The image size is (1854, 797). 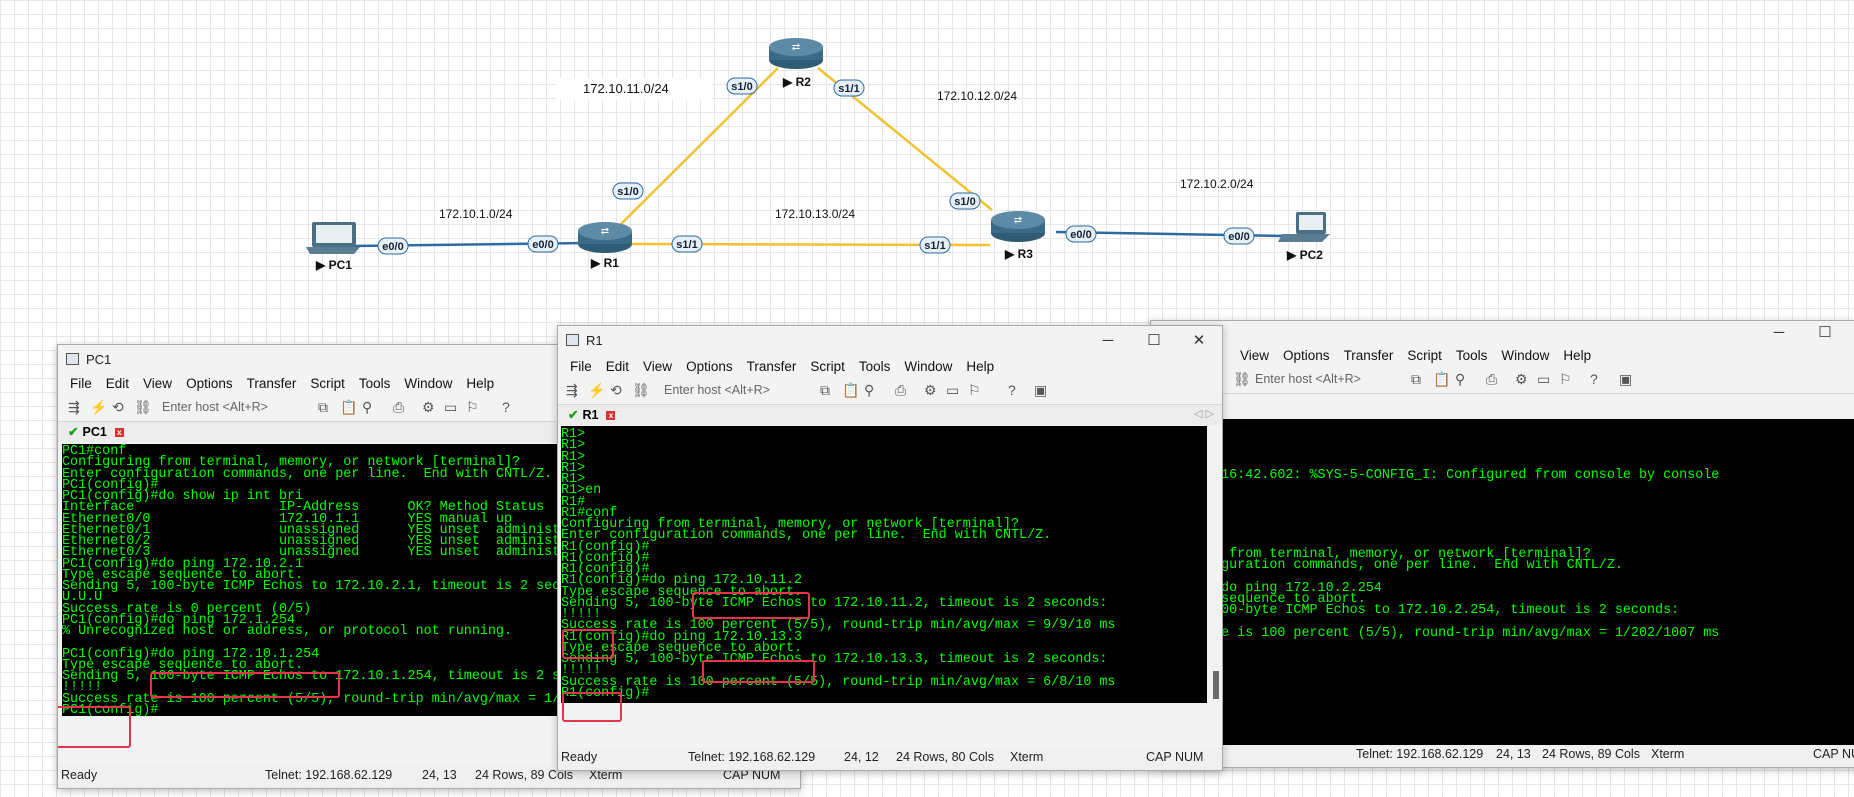 I want to click on svg-text: s1/0, so click(x=964, y=202).